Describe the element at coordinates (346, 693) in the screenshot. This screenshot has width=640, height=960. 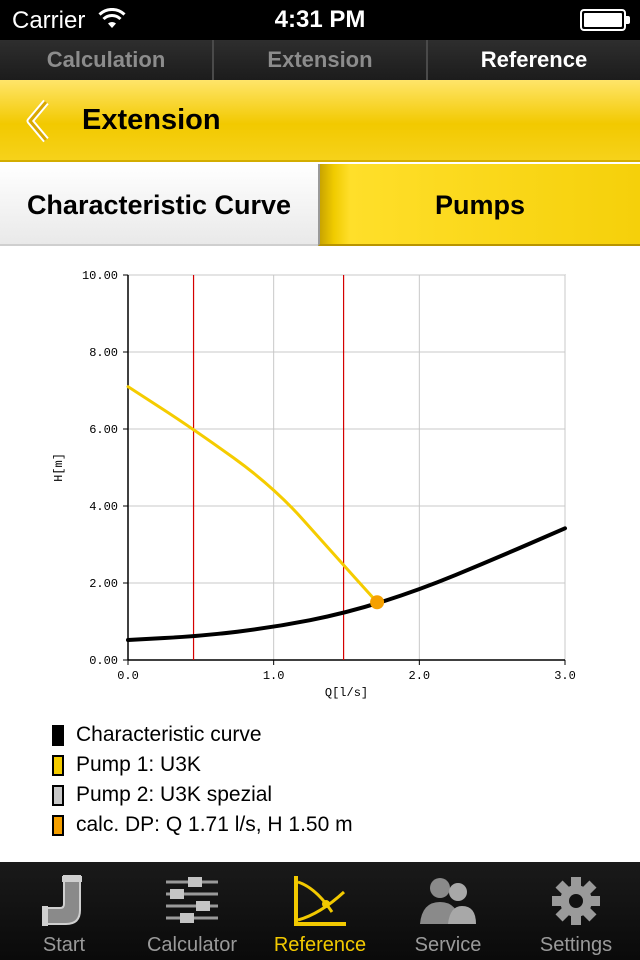
I see `x-axis-label: Q[l/s]` at that location.